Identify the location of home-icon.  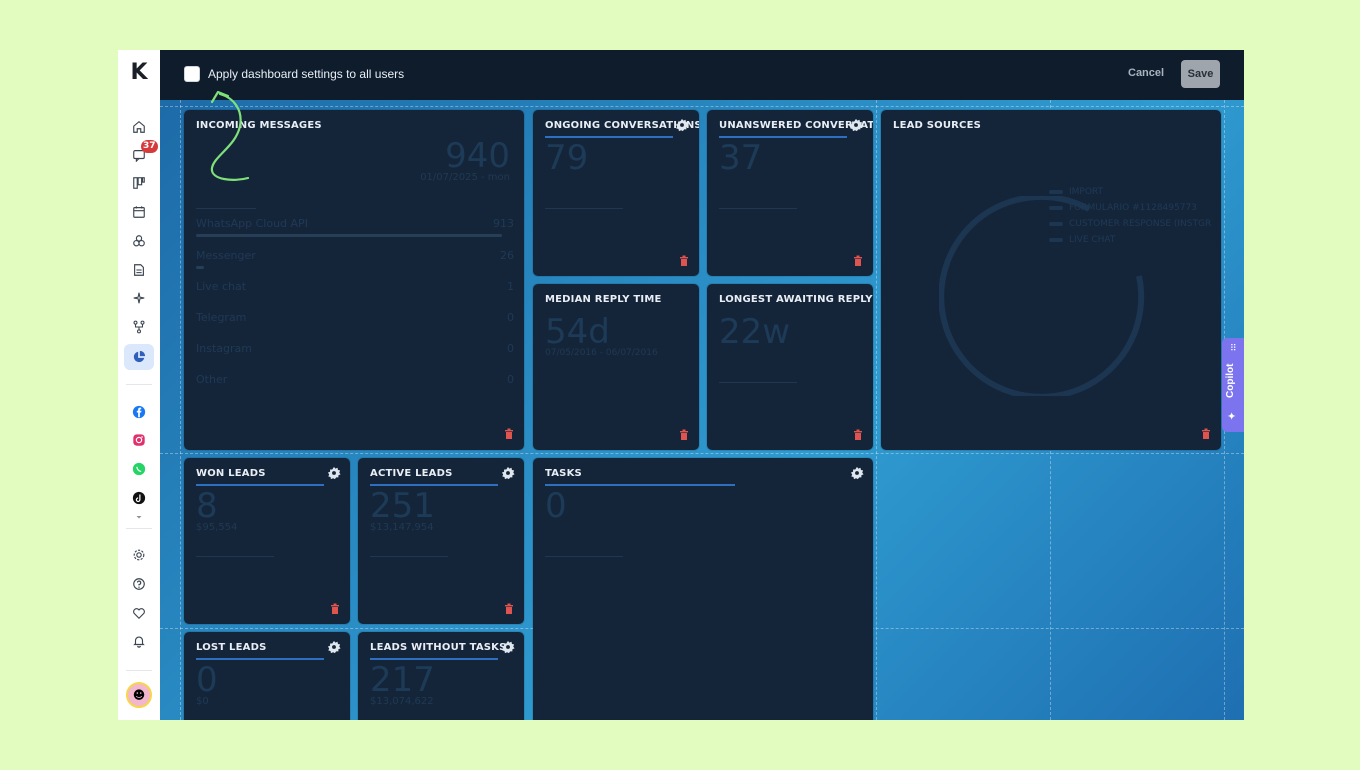
(139, 127).